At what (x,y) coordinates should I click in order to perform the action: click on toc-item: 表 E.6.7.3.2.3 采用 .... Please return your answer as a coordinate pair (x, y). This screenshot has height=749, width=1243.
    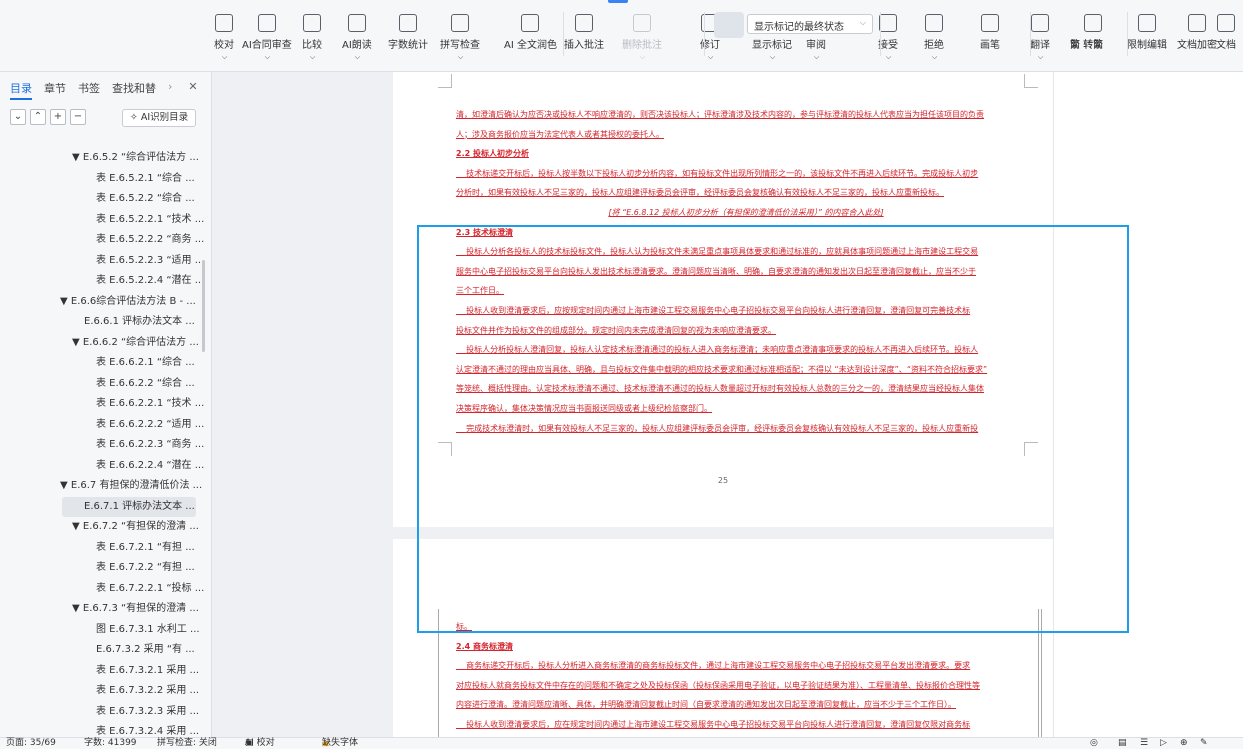
    Looking at the image, I should click on (147, 712).